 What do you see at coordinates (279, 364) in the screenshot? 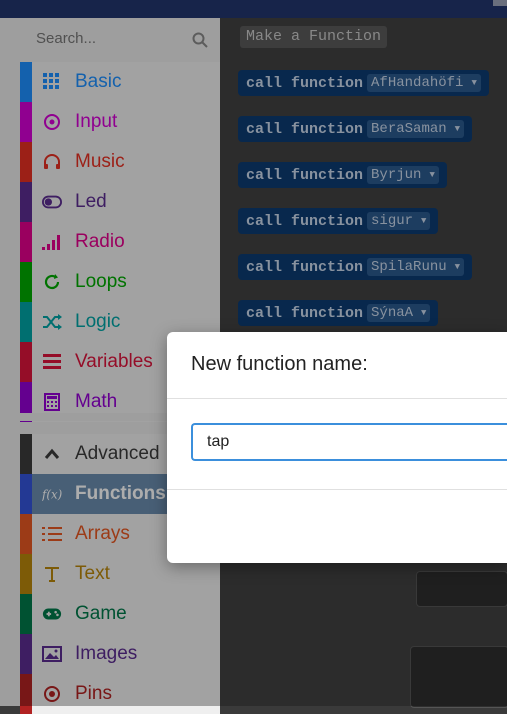
I see `dialog-title: New function name:` at bounding box center [279, 364].